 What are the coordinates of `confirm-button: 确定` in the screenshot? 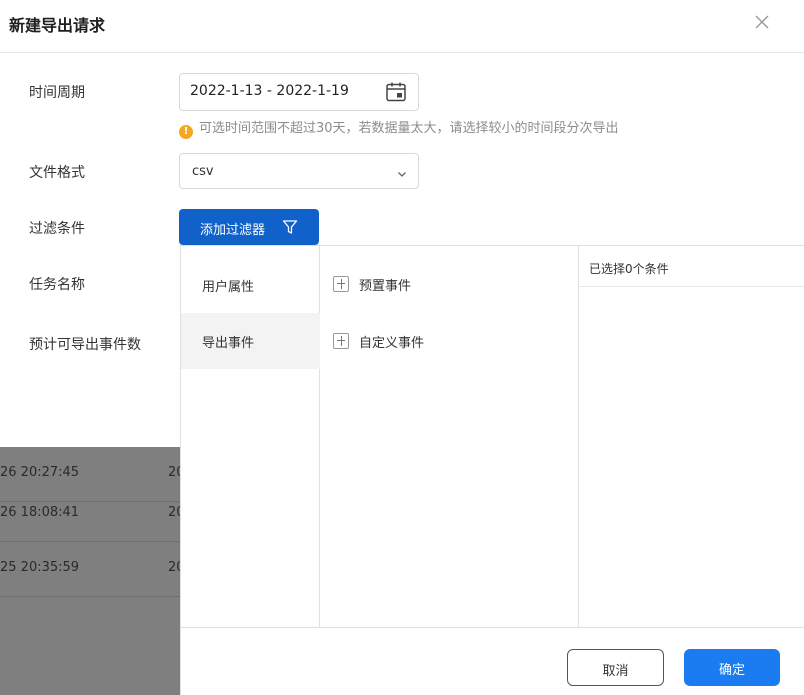 It's located at (732, 667).